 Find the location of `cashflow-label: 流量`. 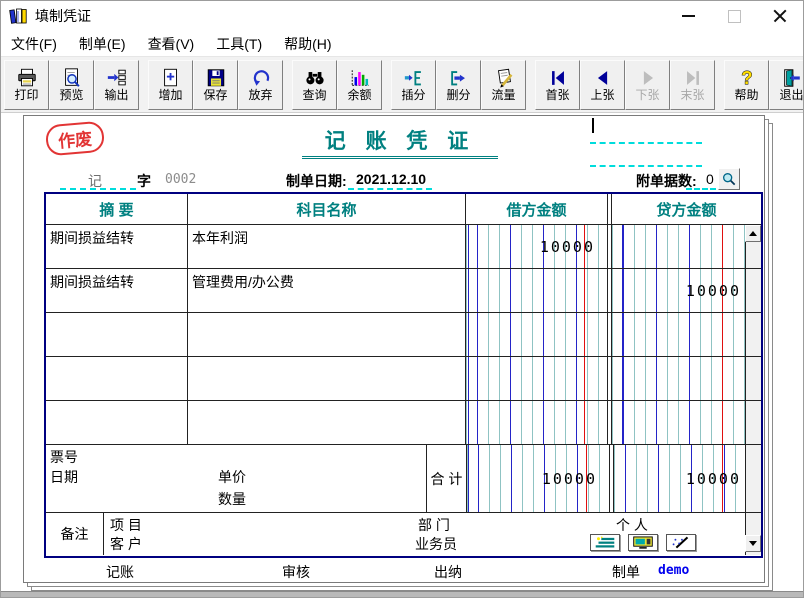

cashflow-label: 流量 is located at coordinates (503, 95).